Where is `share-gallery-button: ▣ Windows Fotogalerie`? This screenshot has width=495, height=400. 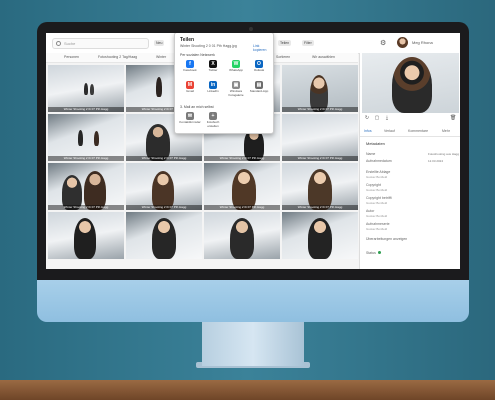
share-gallery-button: ▣ Windows Fotogalerie is located at coordinates (236, 89).